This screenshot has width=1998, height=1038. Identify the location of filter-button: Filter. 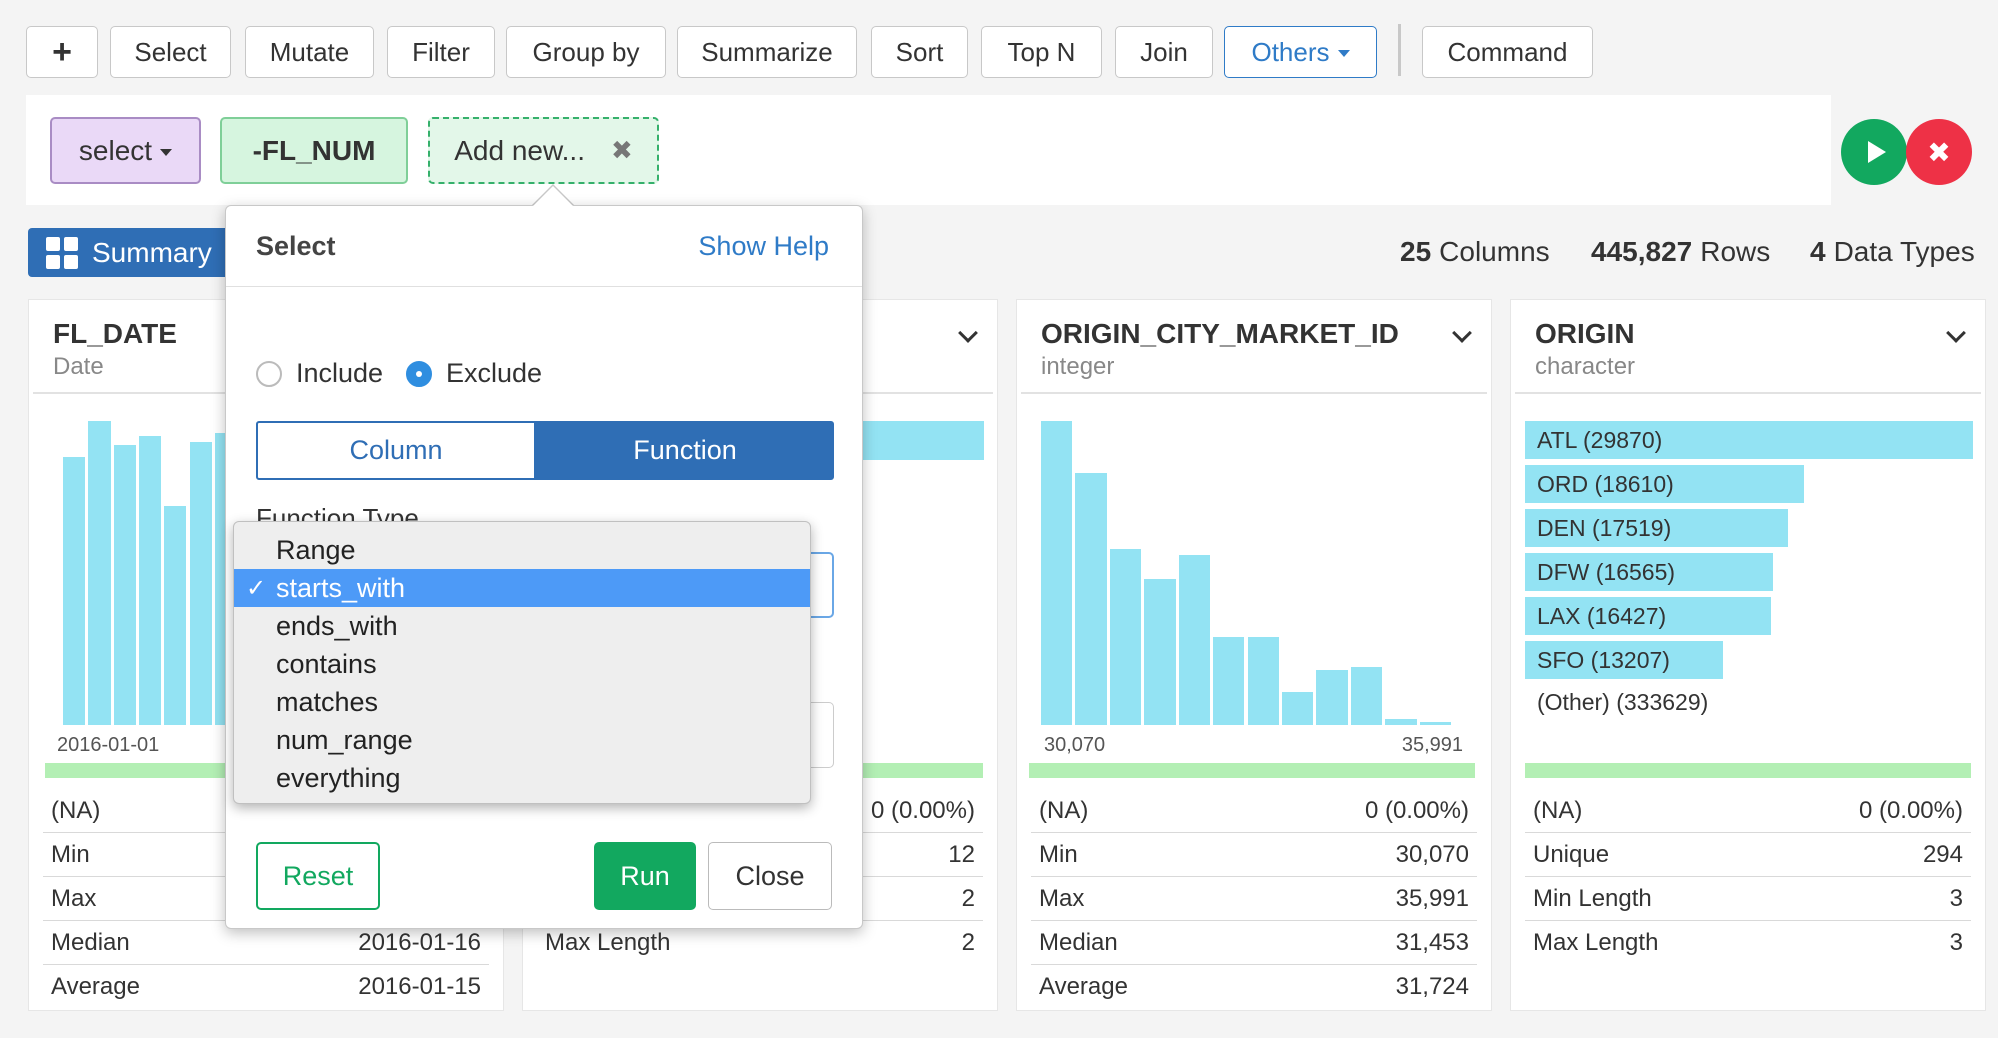
(441, 52).